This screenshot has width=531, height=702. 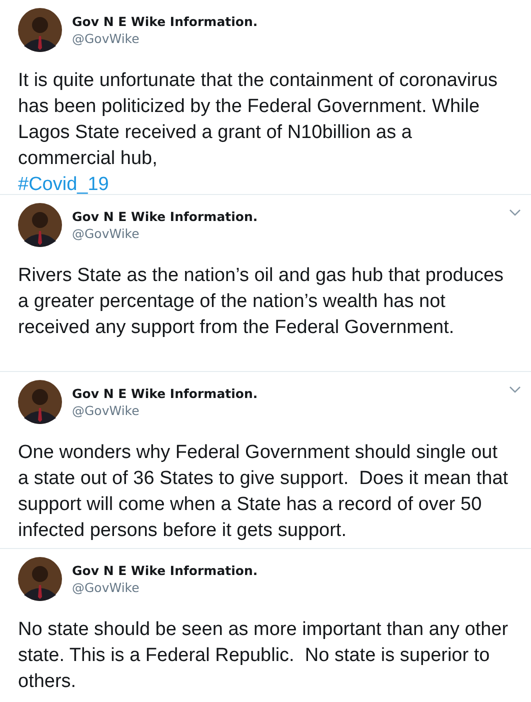 I want to click on tweet-text: One wonders why Federal Government should single out a state out of 36 States to give support. Does it mean that support will come when a State has a record of over 50 infected persons before it gets support., so click(x=264, y=492).